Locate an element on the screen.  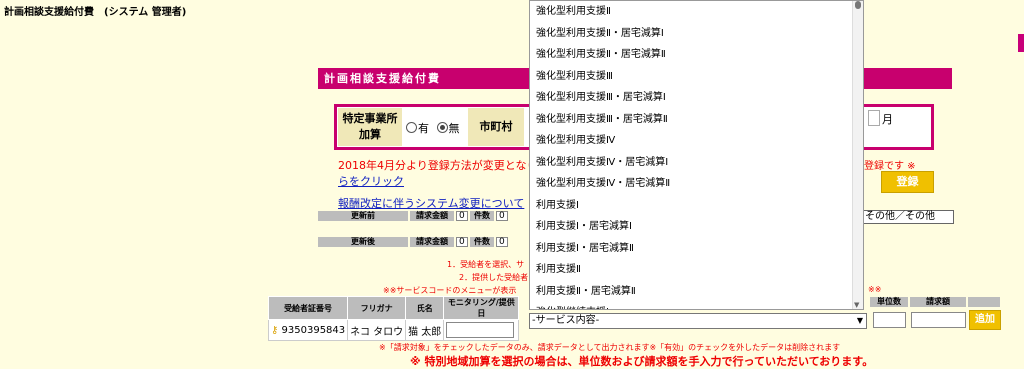
furigana-cell: ネコ タロウ is located at coordinates (377, 330).